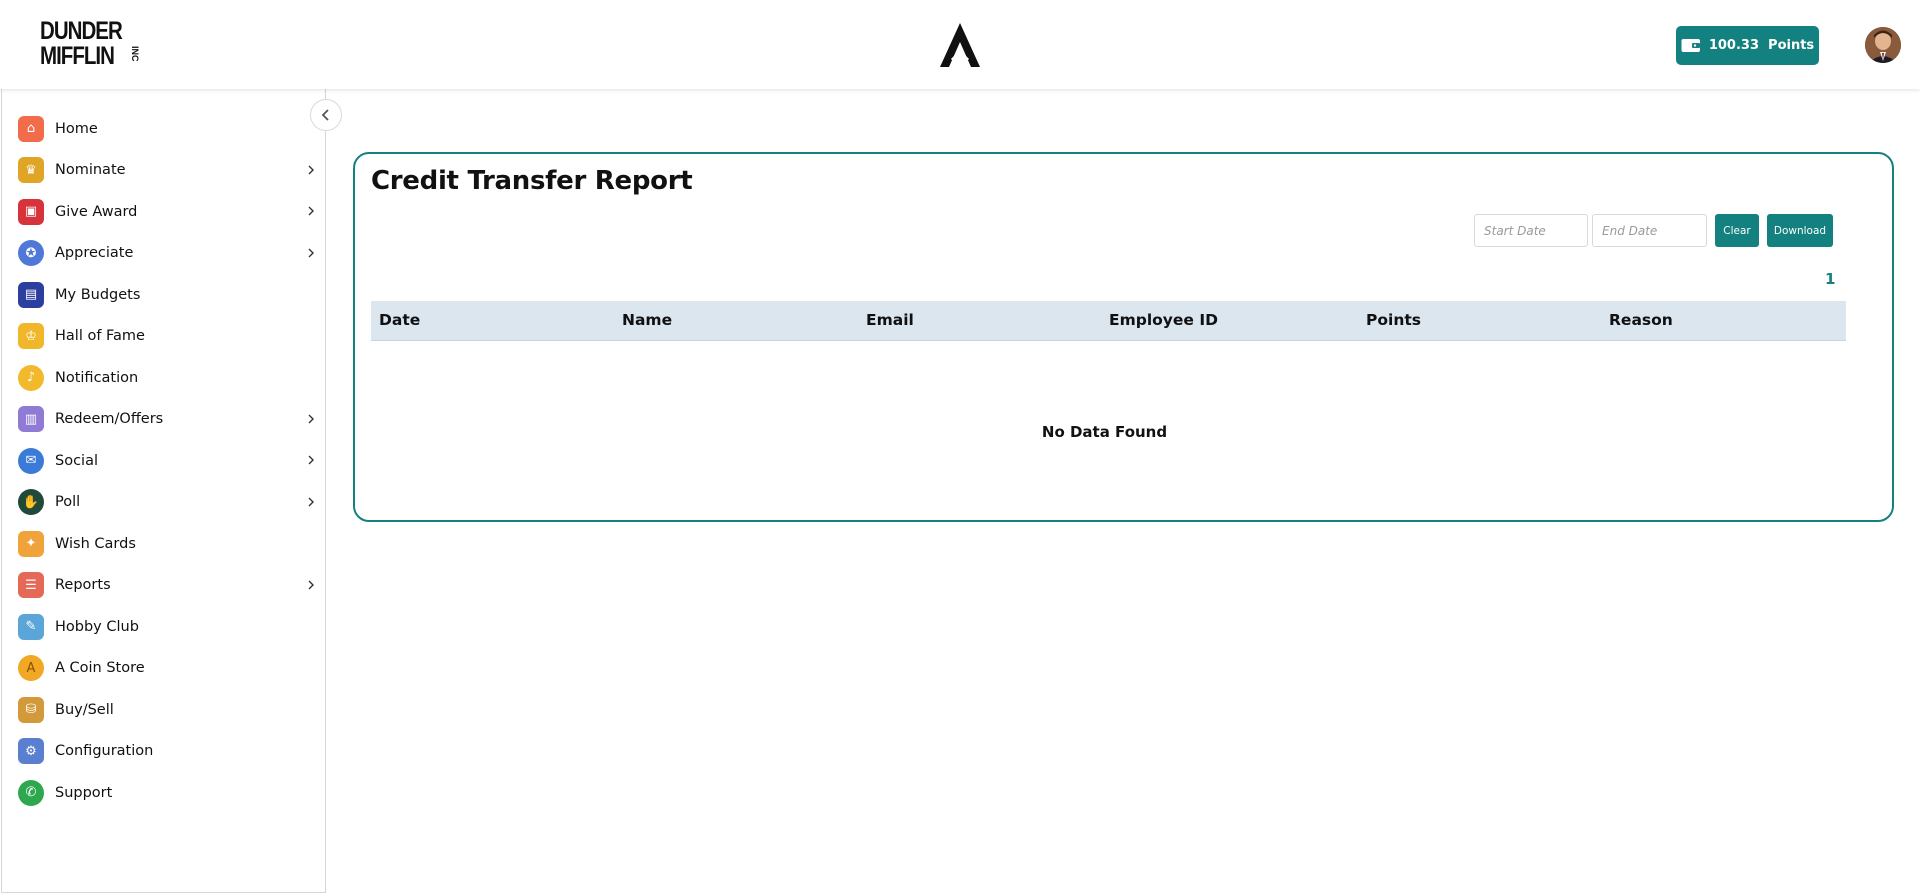 The image size is (1920, 893). I want to click on logo-suffix: INC, so click(135, 54).